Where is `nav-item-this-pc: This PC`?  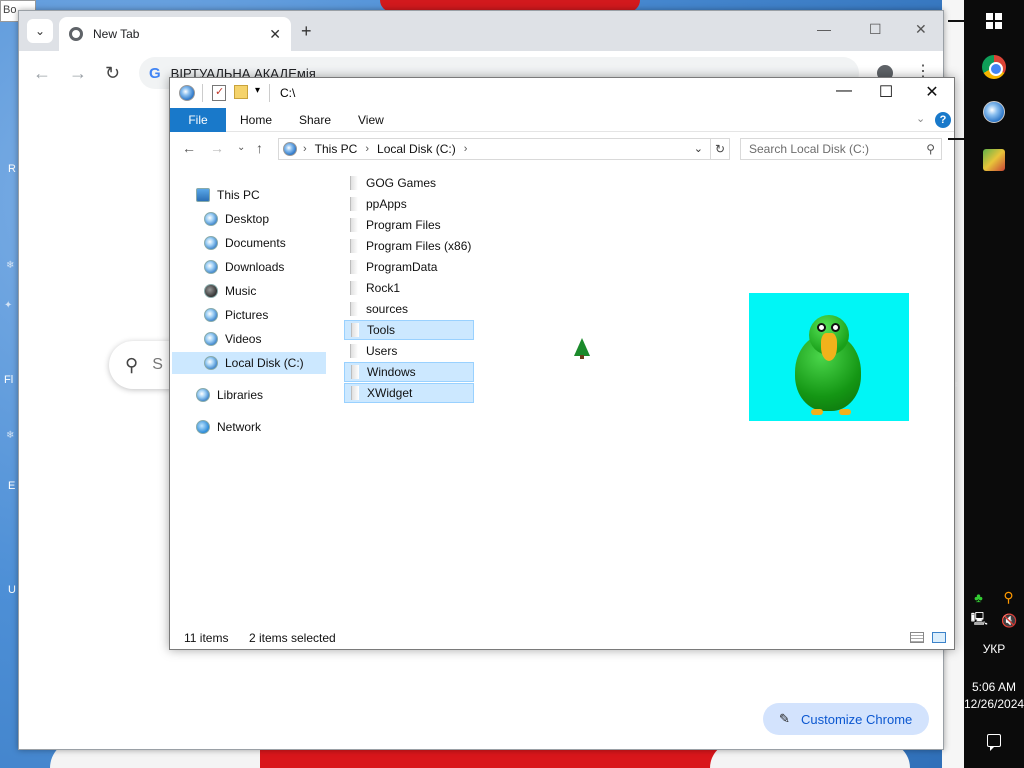
nav-item-this-pc: This PC is located at coordinates (261, 195).